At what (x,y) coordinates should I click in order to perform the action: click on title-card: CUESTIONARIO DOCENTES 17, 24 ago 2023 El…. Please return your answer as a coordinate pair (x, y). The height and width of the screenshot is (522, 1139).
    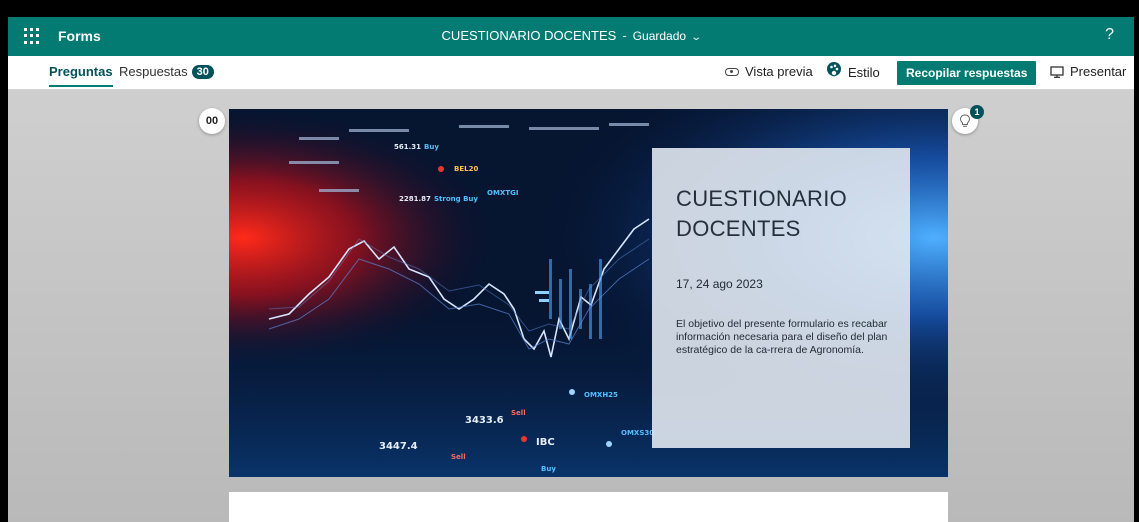
    Looking at the image, I should click on (781, 298).